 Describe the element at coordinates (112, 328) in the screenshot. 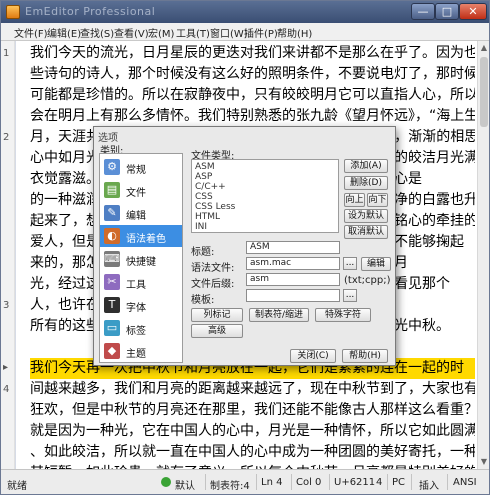

I see `tab-icon: ▭` at that location.